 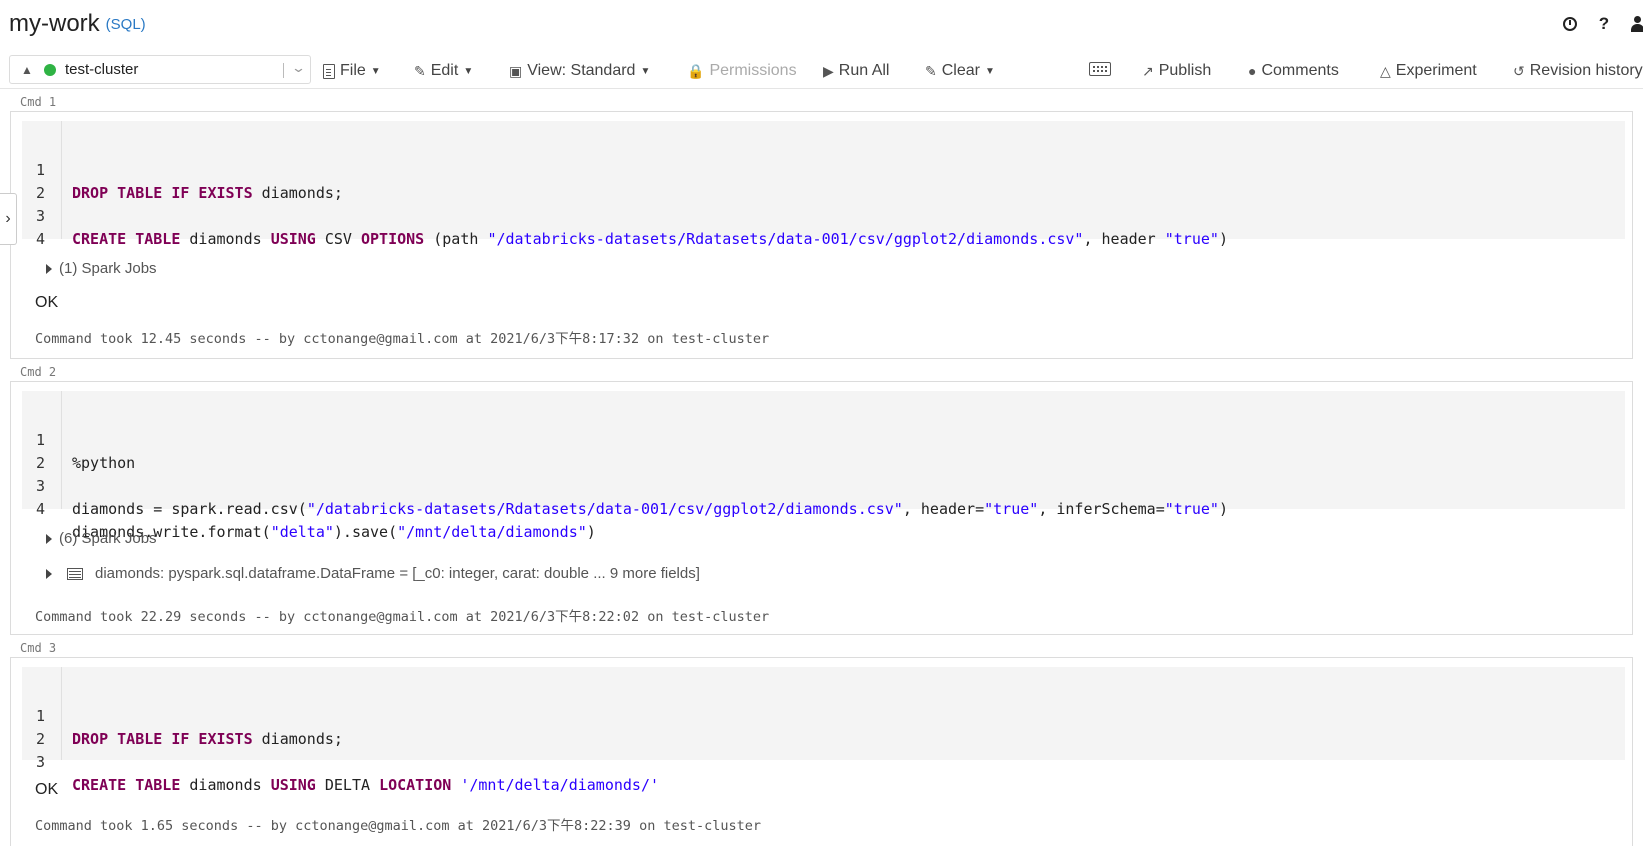 What do you see at coordinates (329, 71) in the screenshot?
I see `file-icon` at bounding box center [329, 71].